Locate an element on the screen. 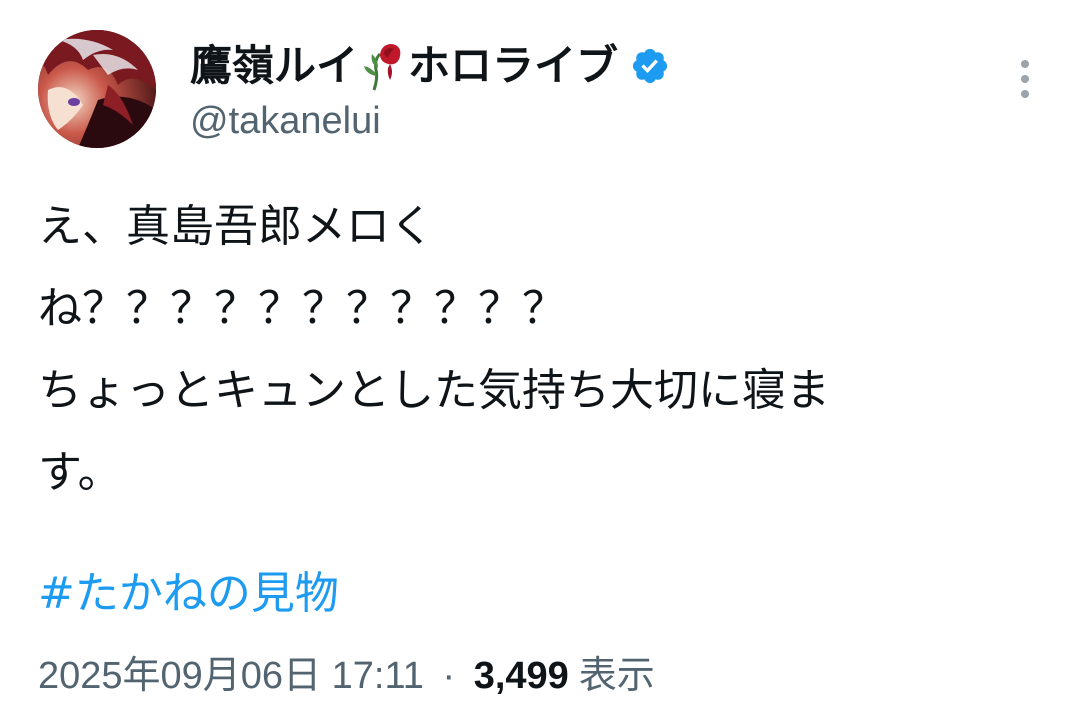  author-handle: @takanelui is located at coordinates (285, 121).